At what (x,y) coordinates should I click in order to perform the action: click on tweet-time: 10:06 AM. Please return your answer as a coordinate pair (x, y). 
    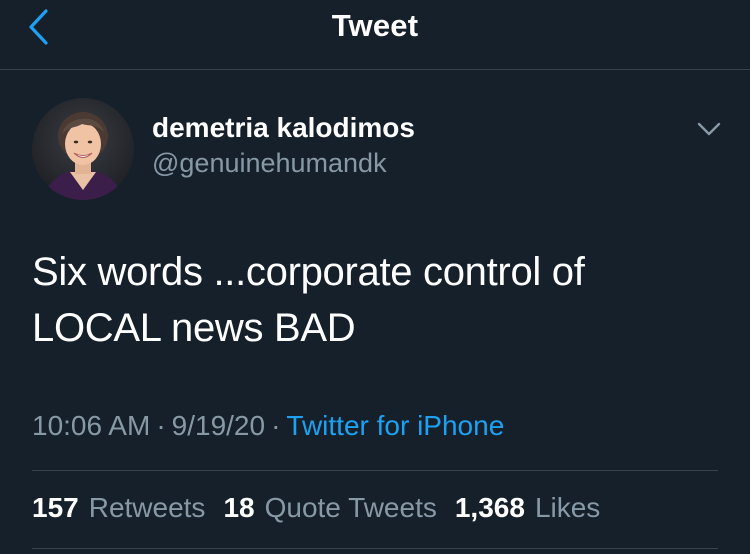
    Looking at the image, I should click on (91, 425).